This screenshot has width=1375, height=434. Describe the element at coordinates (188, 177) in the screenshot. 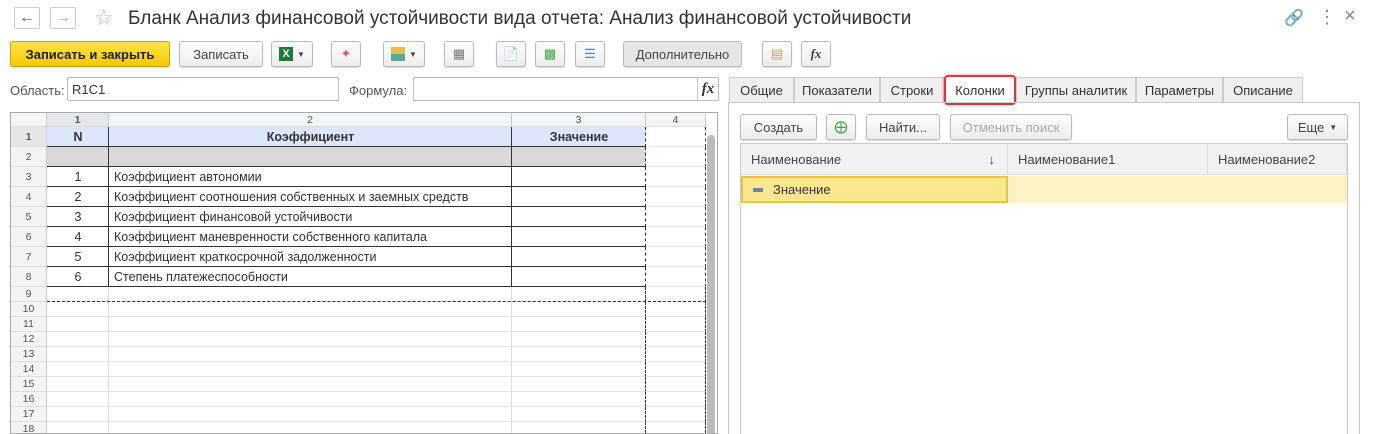

I see `coefficient-name: Коэффициент автономии` at that location.